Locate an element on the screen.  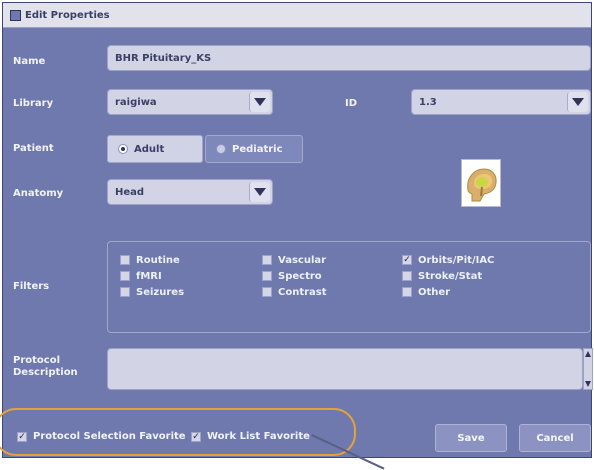
filter-routine-label: Routine is located at coordinates (158, 260).